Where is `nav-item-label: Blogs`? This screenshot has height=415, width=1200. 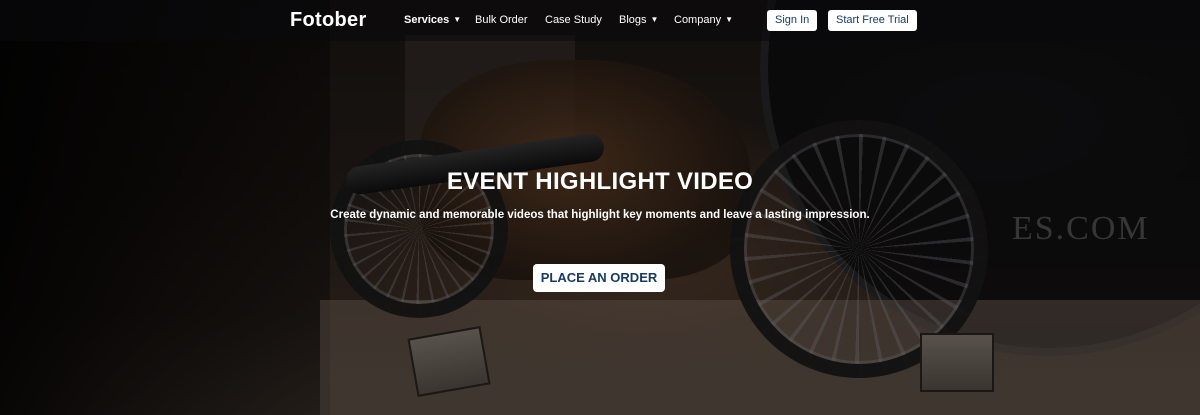
nav-item-label: Blogs is located at coordinates (633, 20).